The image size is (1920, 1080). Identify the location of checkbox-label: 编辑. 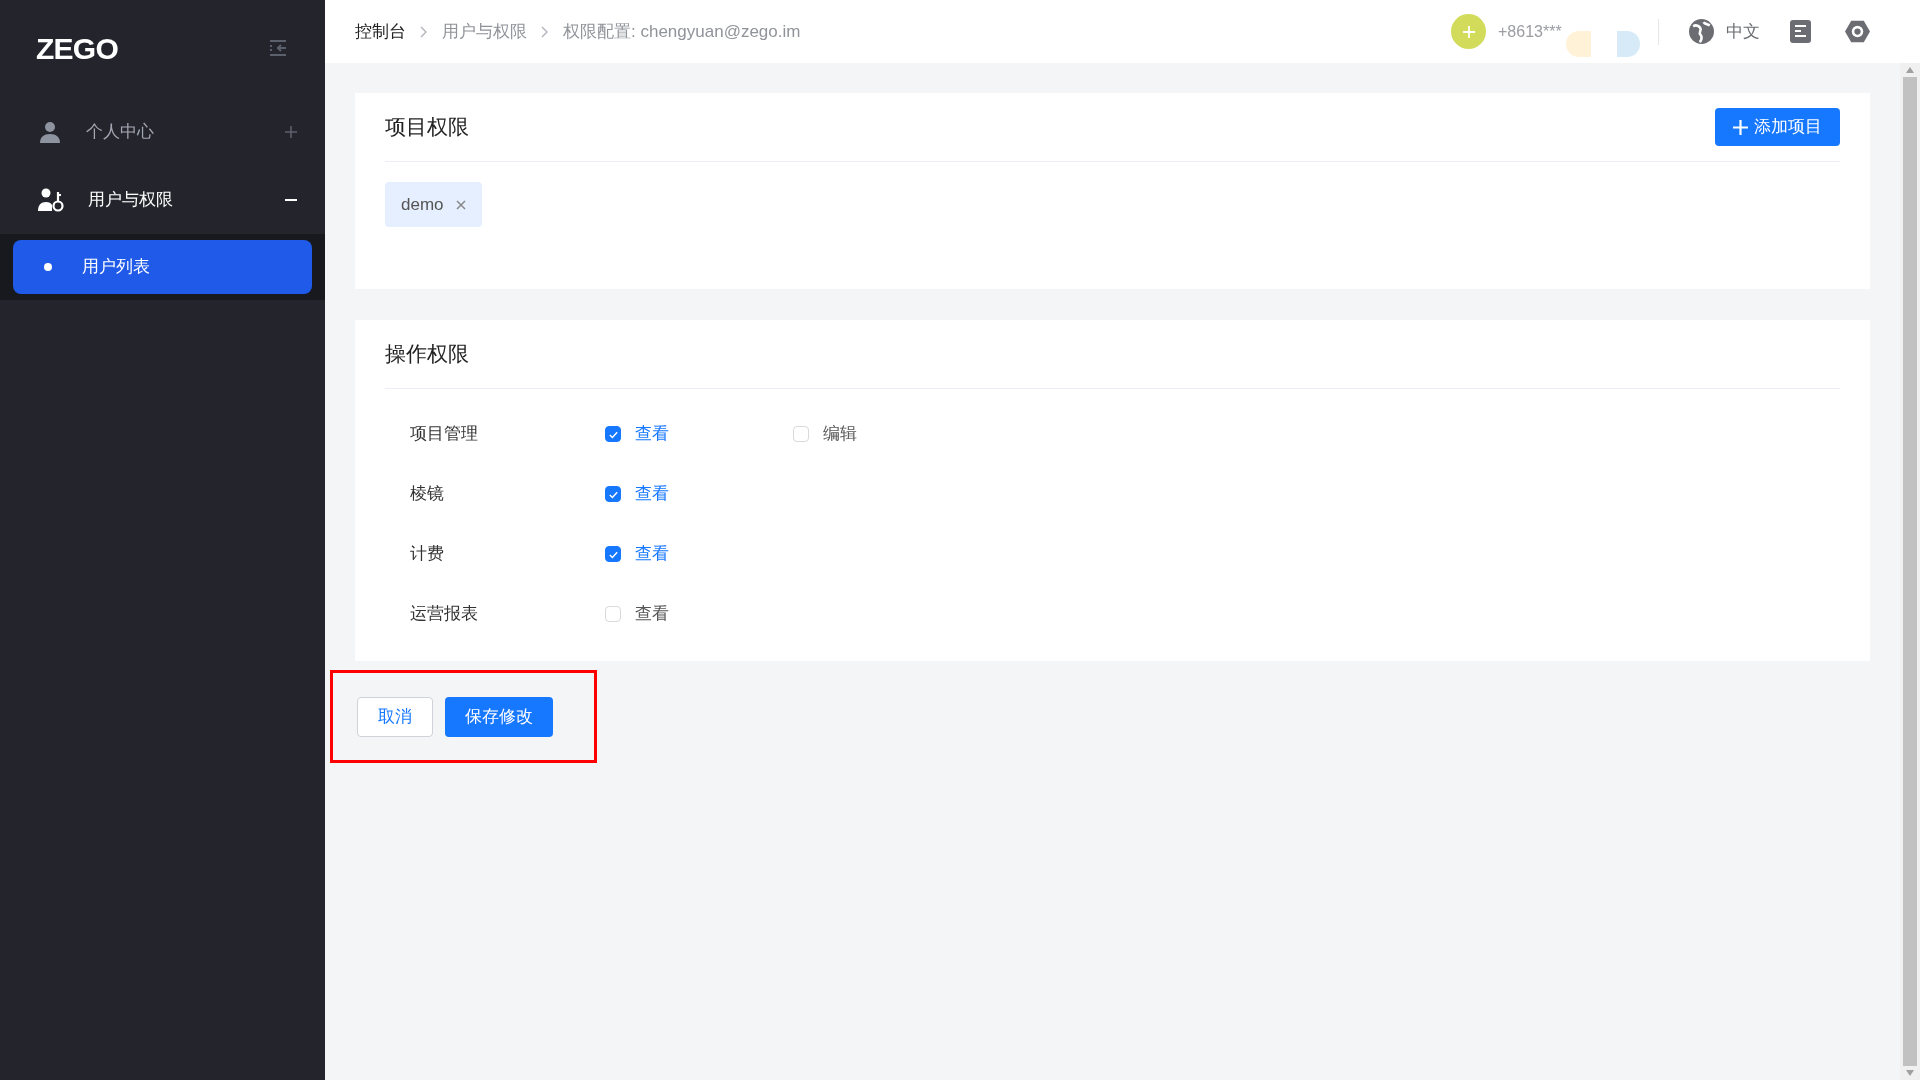
(840, 434).